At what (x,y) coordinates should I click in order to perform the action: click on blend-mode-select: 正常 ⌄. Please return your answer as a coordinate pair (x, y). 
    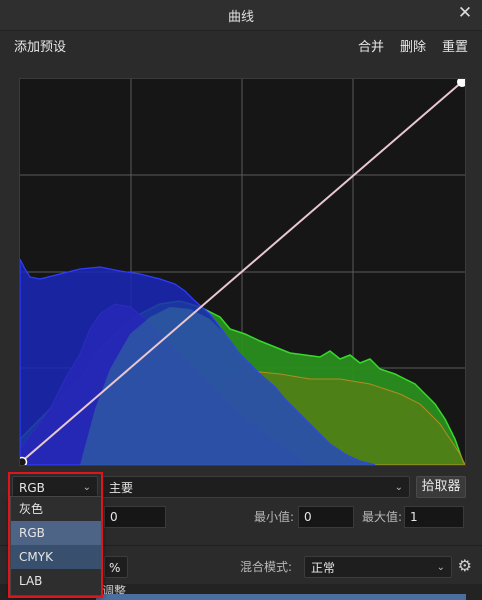
    Looking at the image, I should click on (378, 567).